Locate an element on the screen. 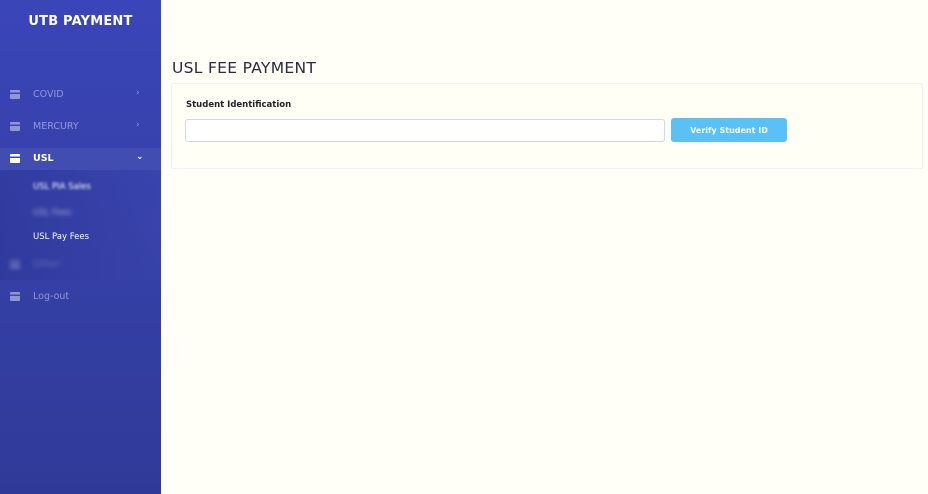 This screenshot has height=494, width=928. app-brand: UTB PAYMENT is located at coordinates (80, 21).